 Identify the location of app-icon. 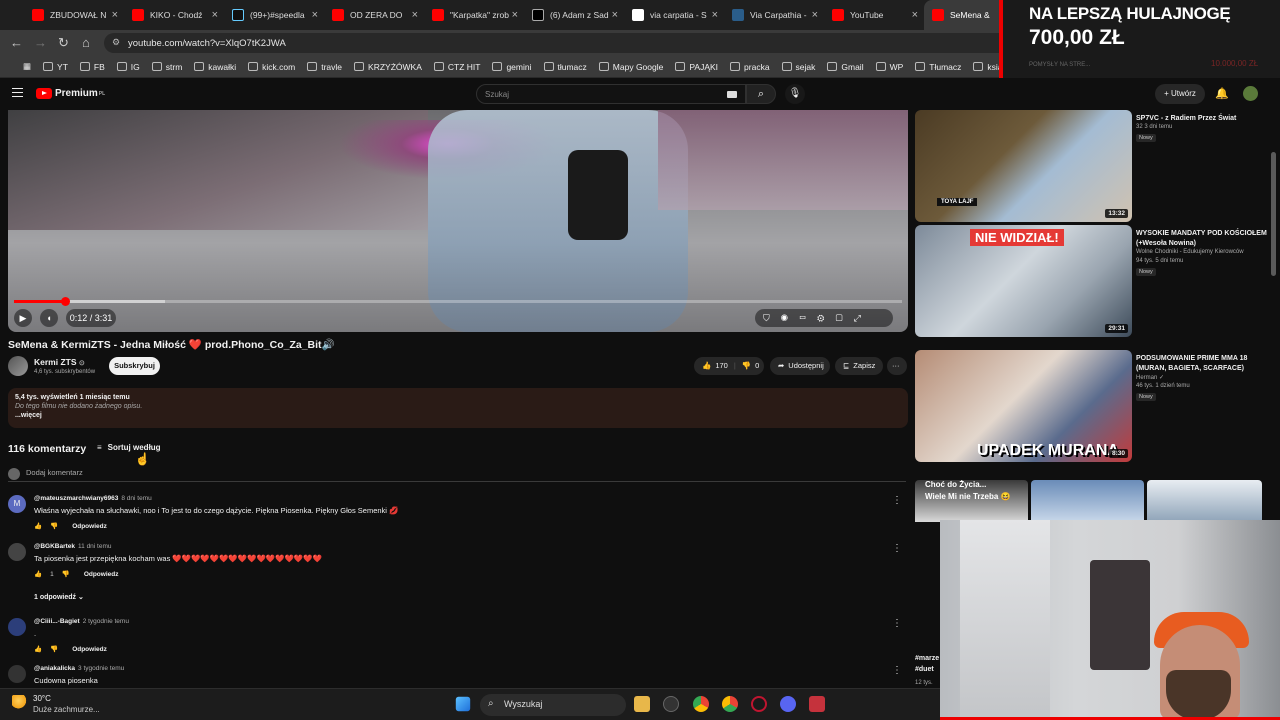
(817, 704).